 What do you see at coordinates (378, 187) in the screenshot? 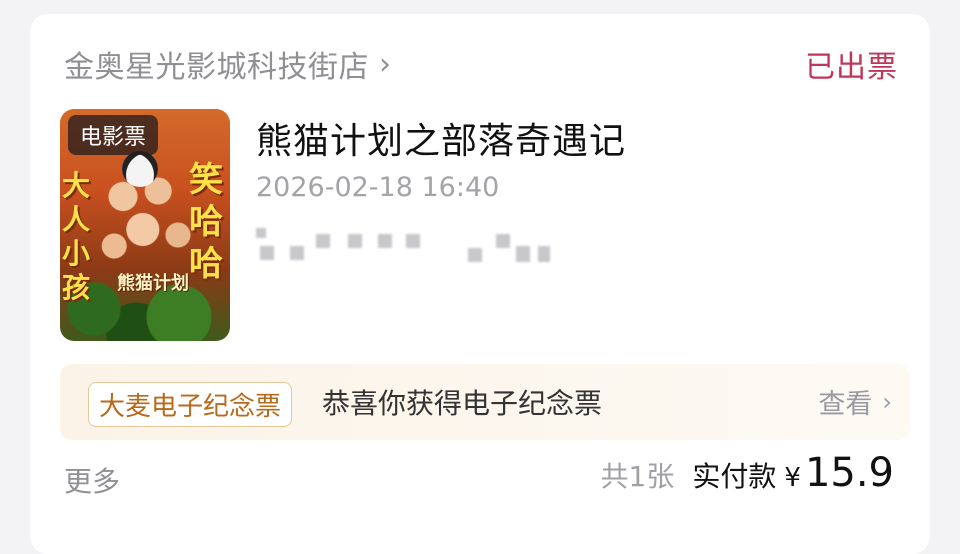
I see `showtime: 2026-02-18 16:40` at bounding box center [378, 187].